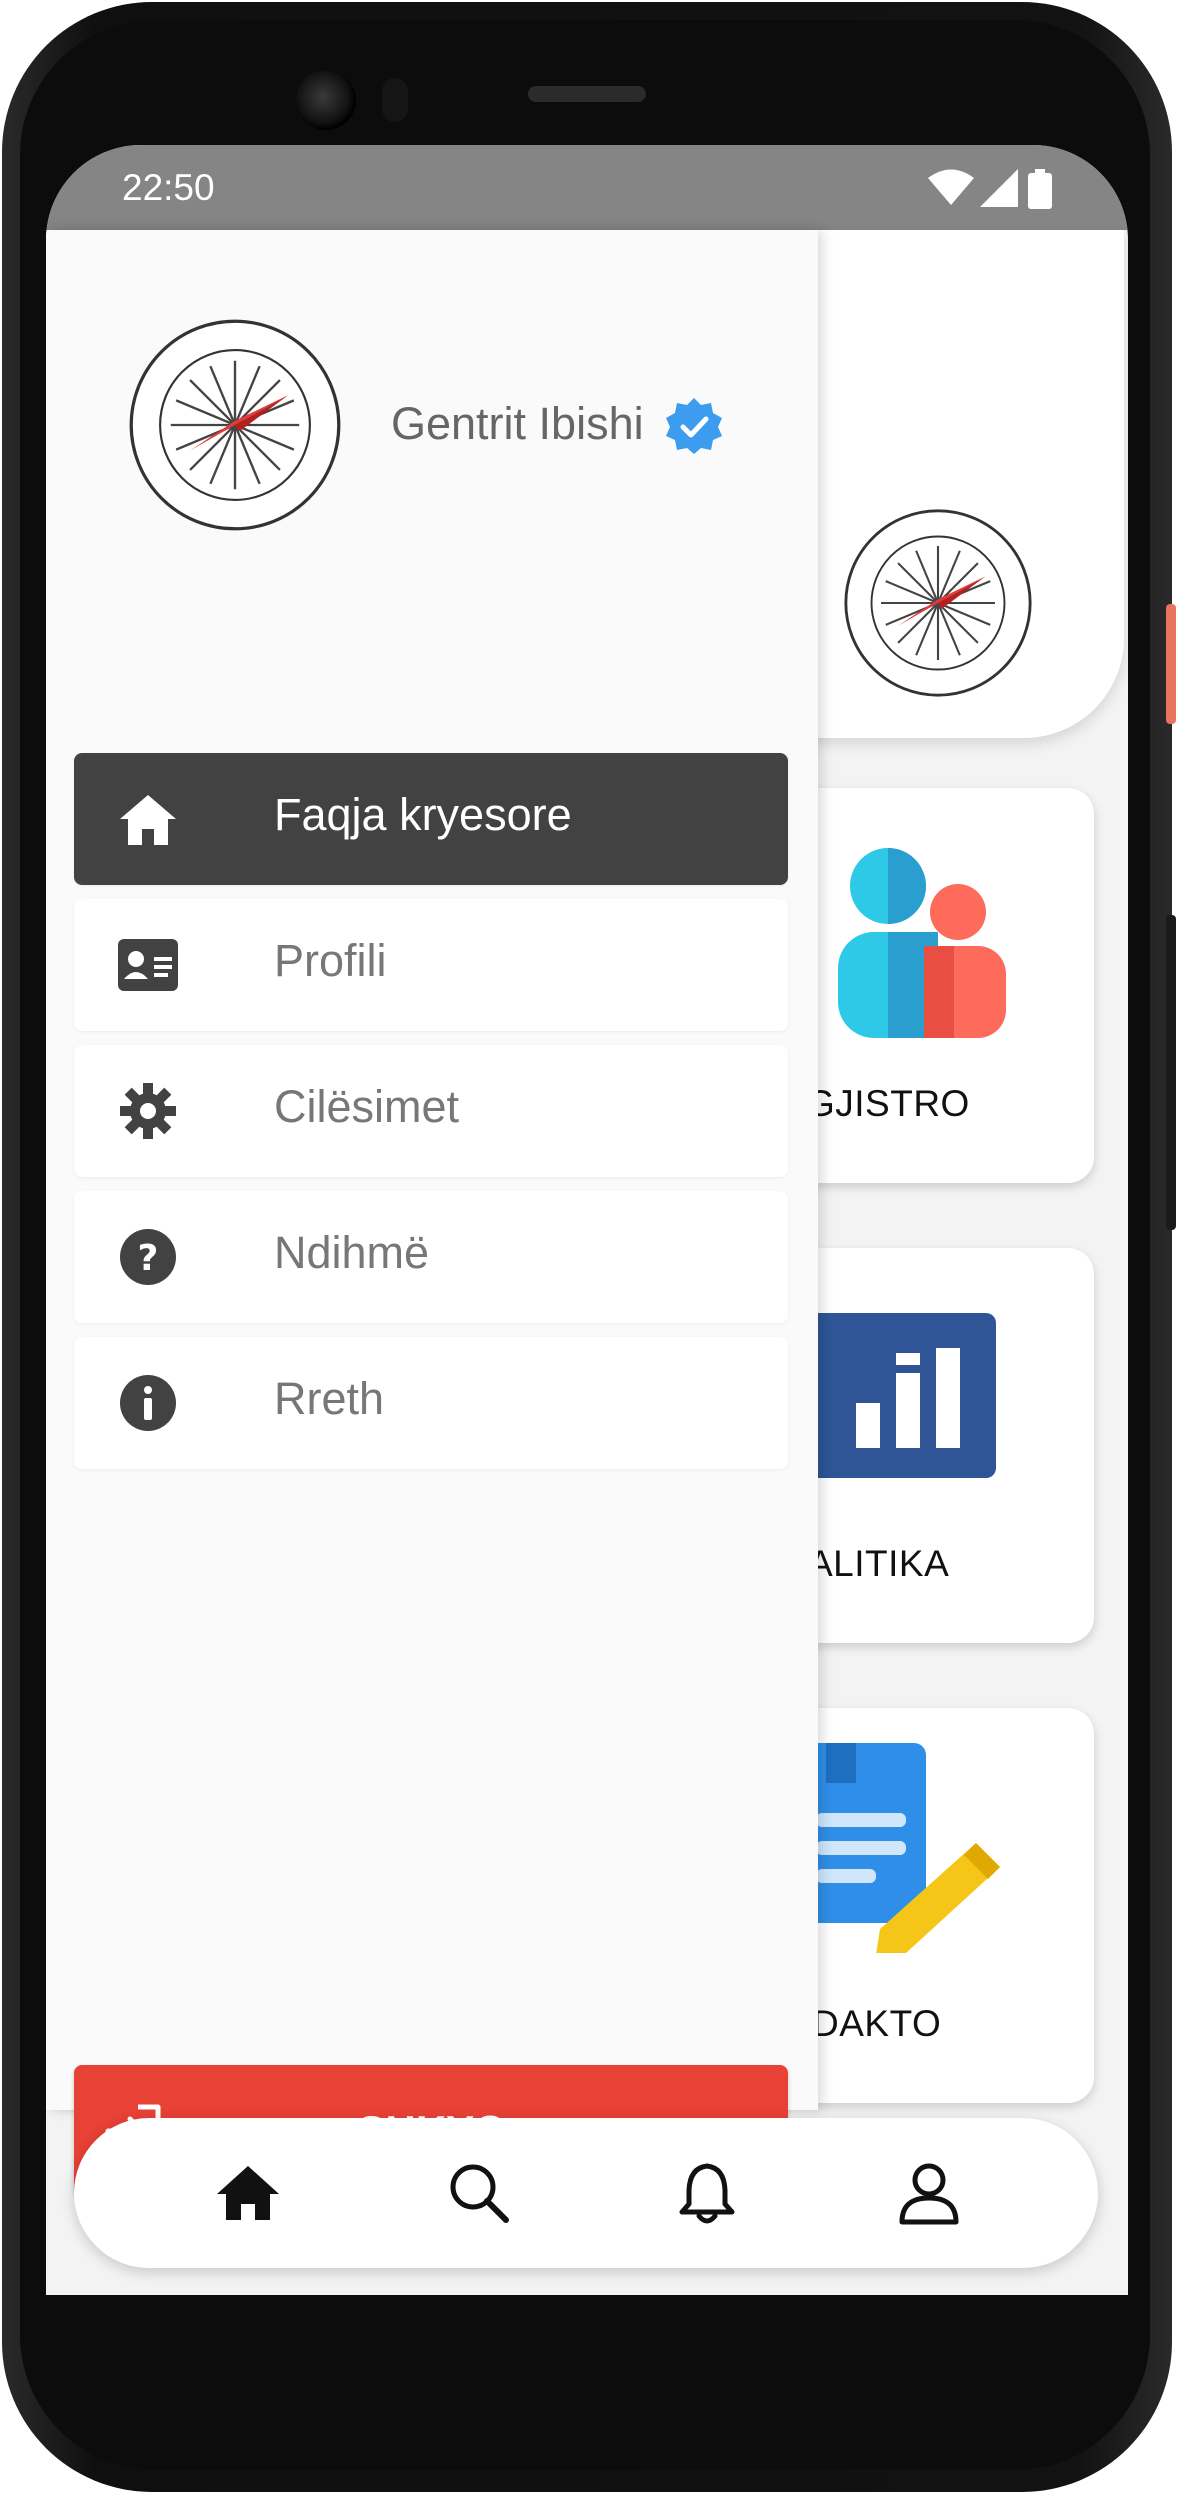  What do you see at coordinates (586, 2193) in the screenshot?
I see `bottom-navigation` at bounding box center [586, 2193].